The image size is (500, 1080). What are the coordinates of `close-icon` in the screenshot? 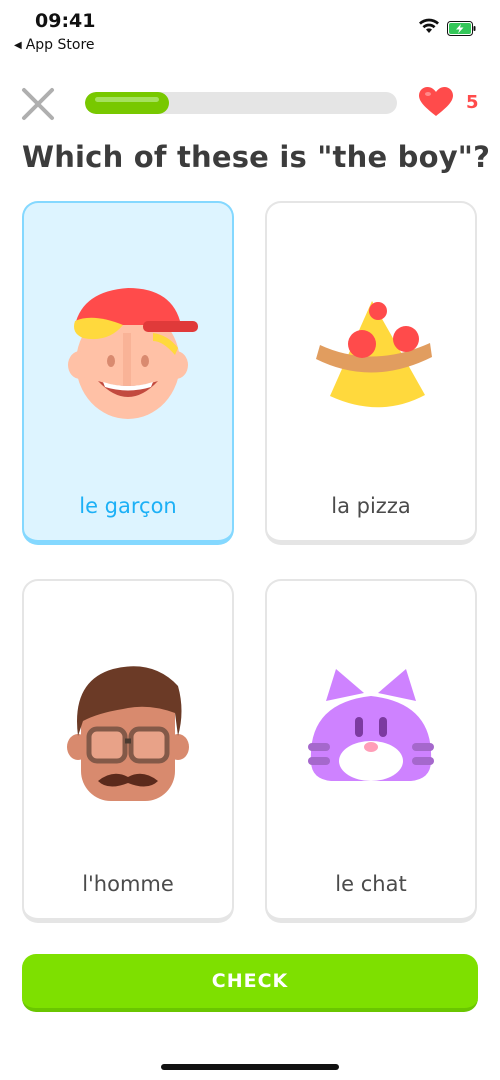 It's located at (38, 104).